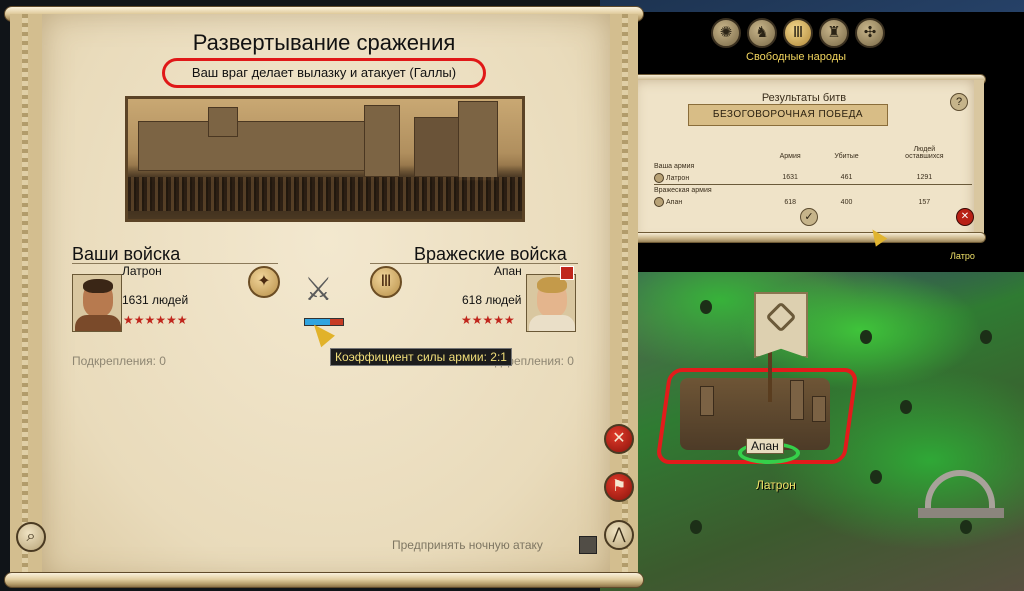  I want to click on scroll-roll-bottom, so click(324, 580).